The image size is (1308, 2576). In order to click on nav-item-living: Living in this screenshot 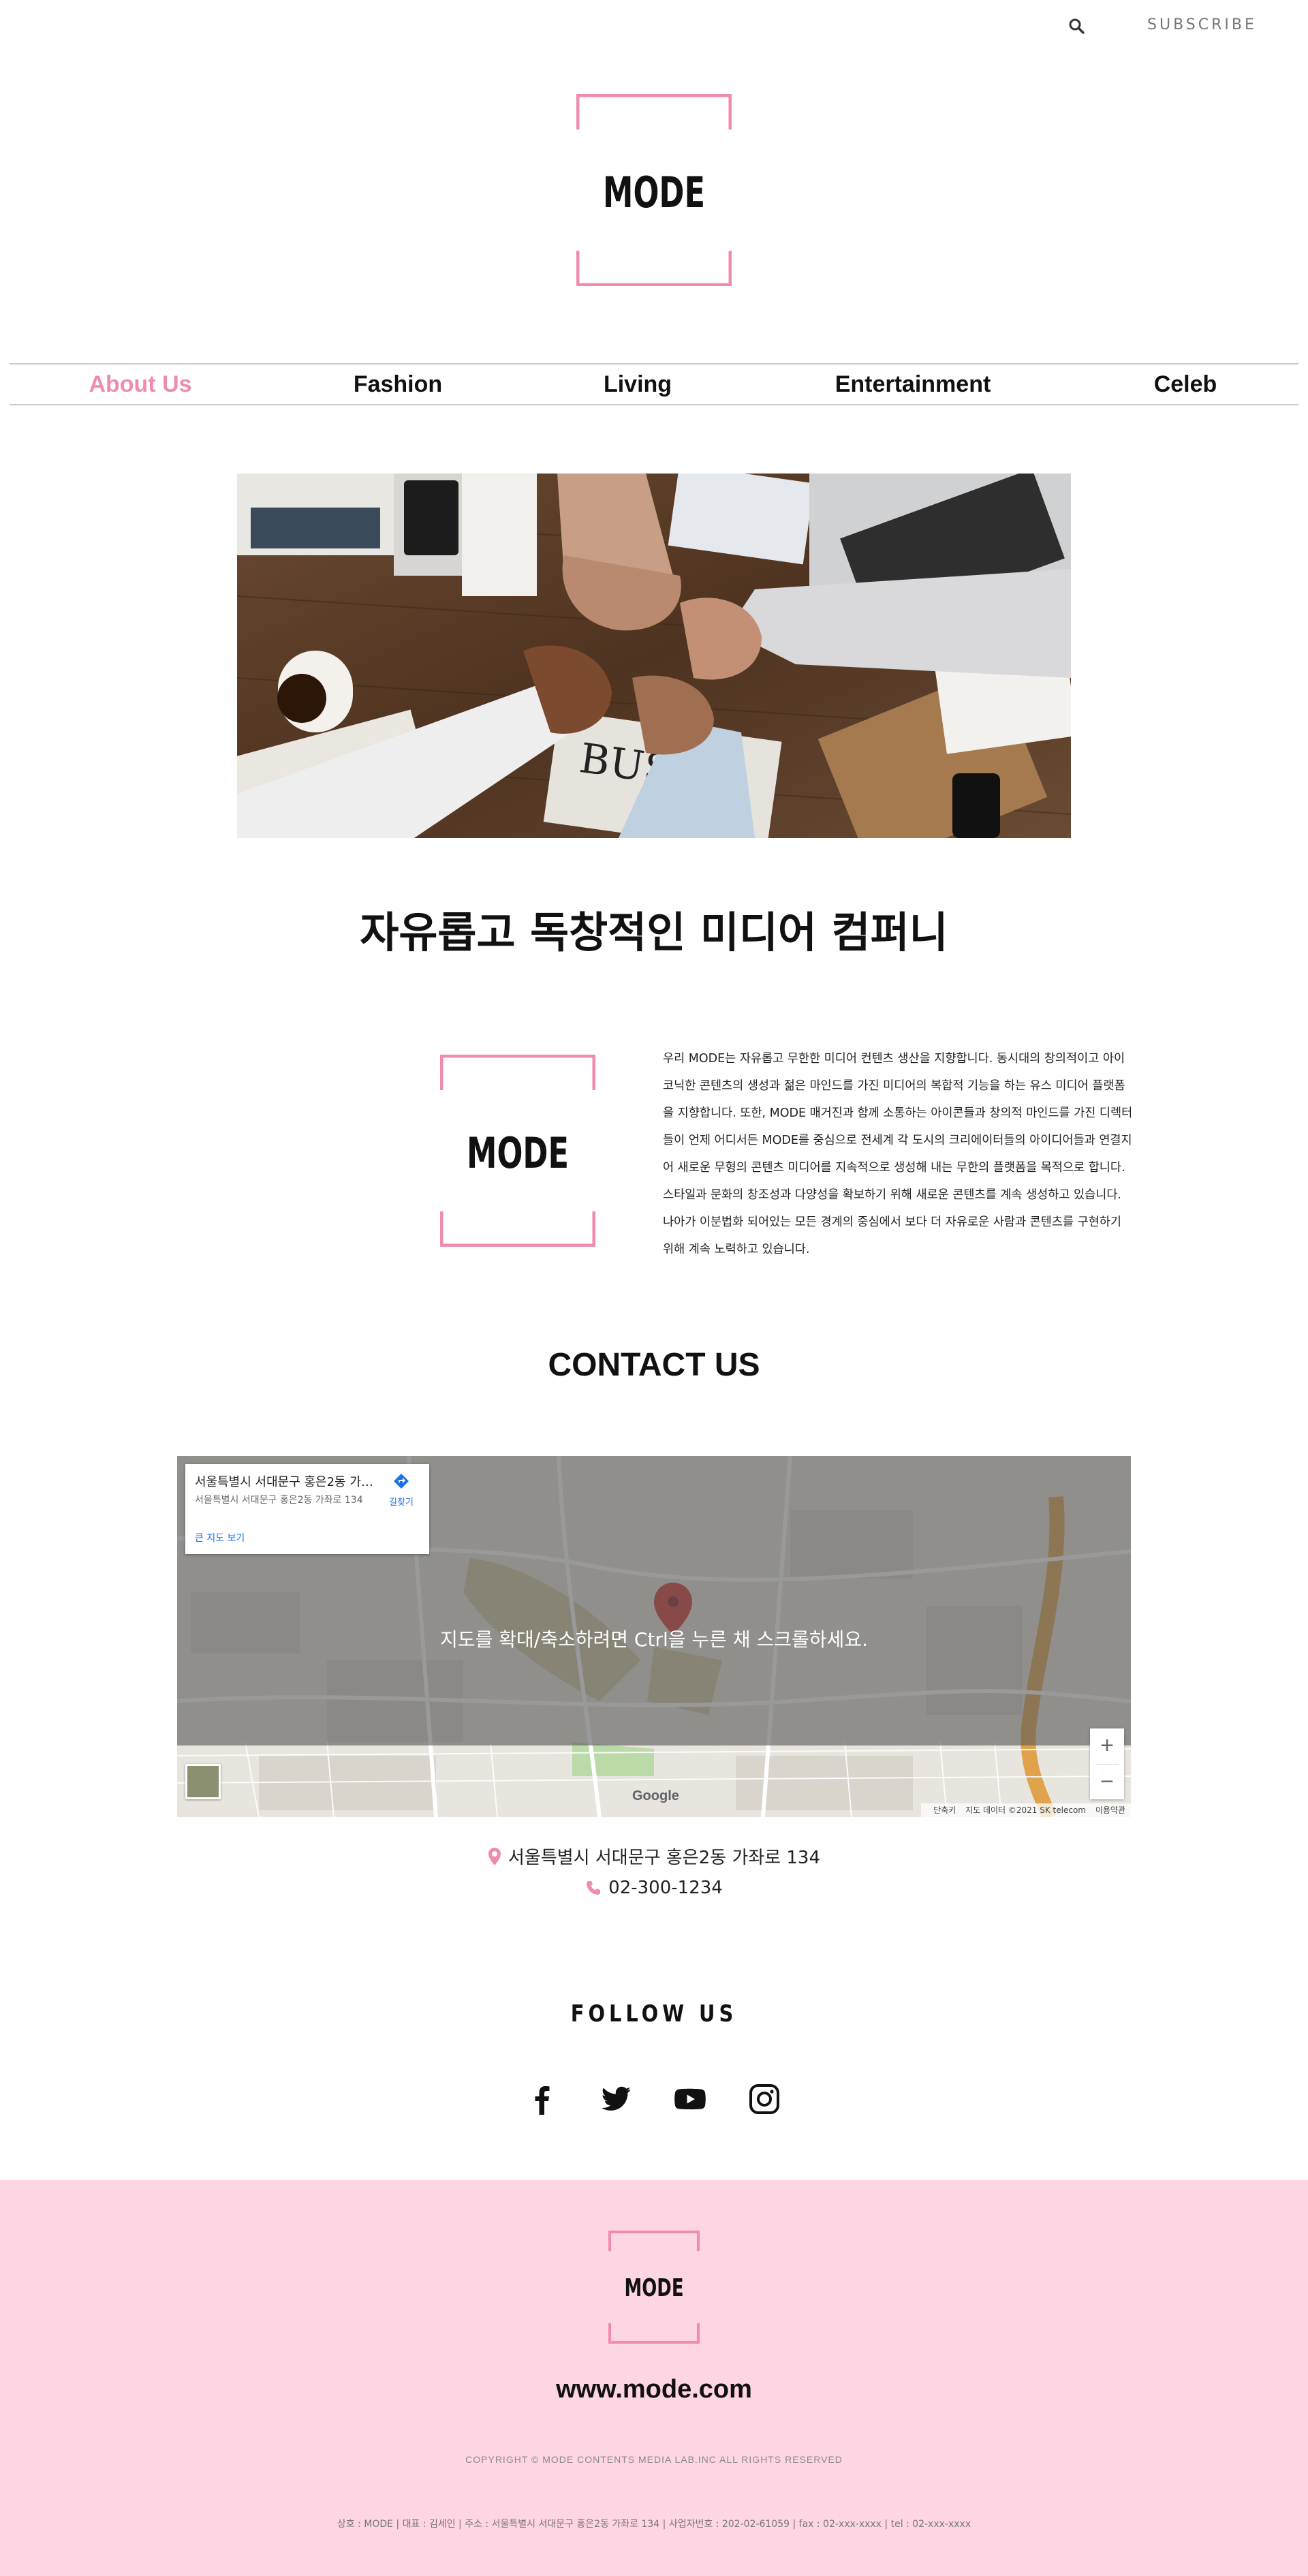, I will do `click(638, 384)`.